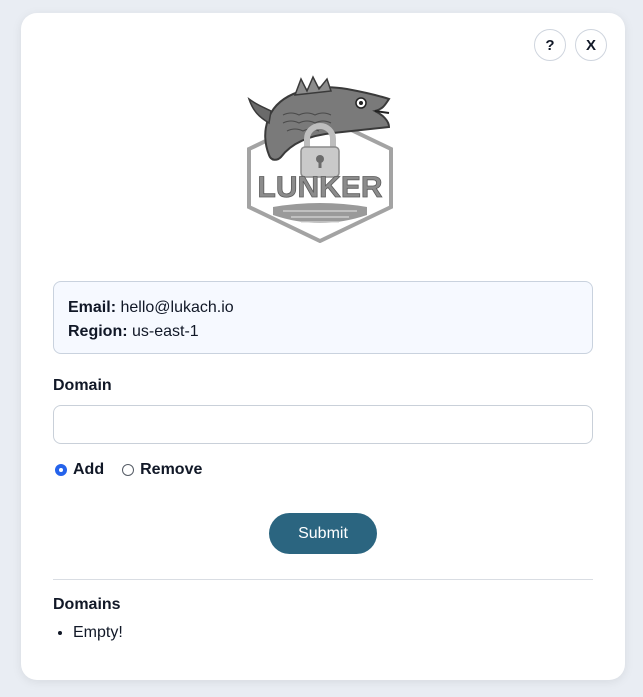 The image size is (643, 697). I want to click on region-line: Region: us-east-1, so click(323, 332).